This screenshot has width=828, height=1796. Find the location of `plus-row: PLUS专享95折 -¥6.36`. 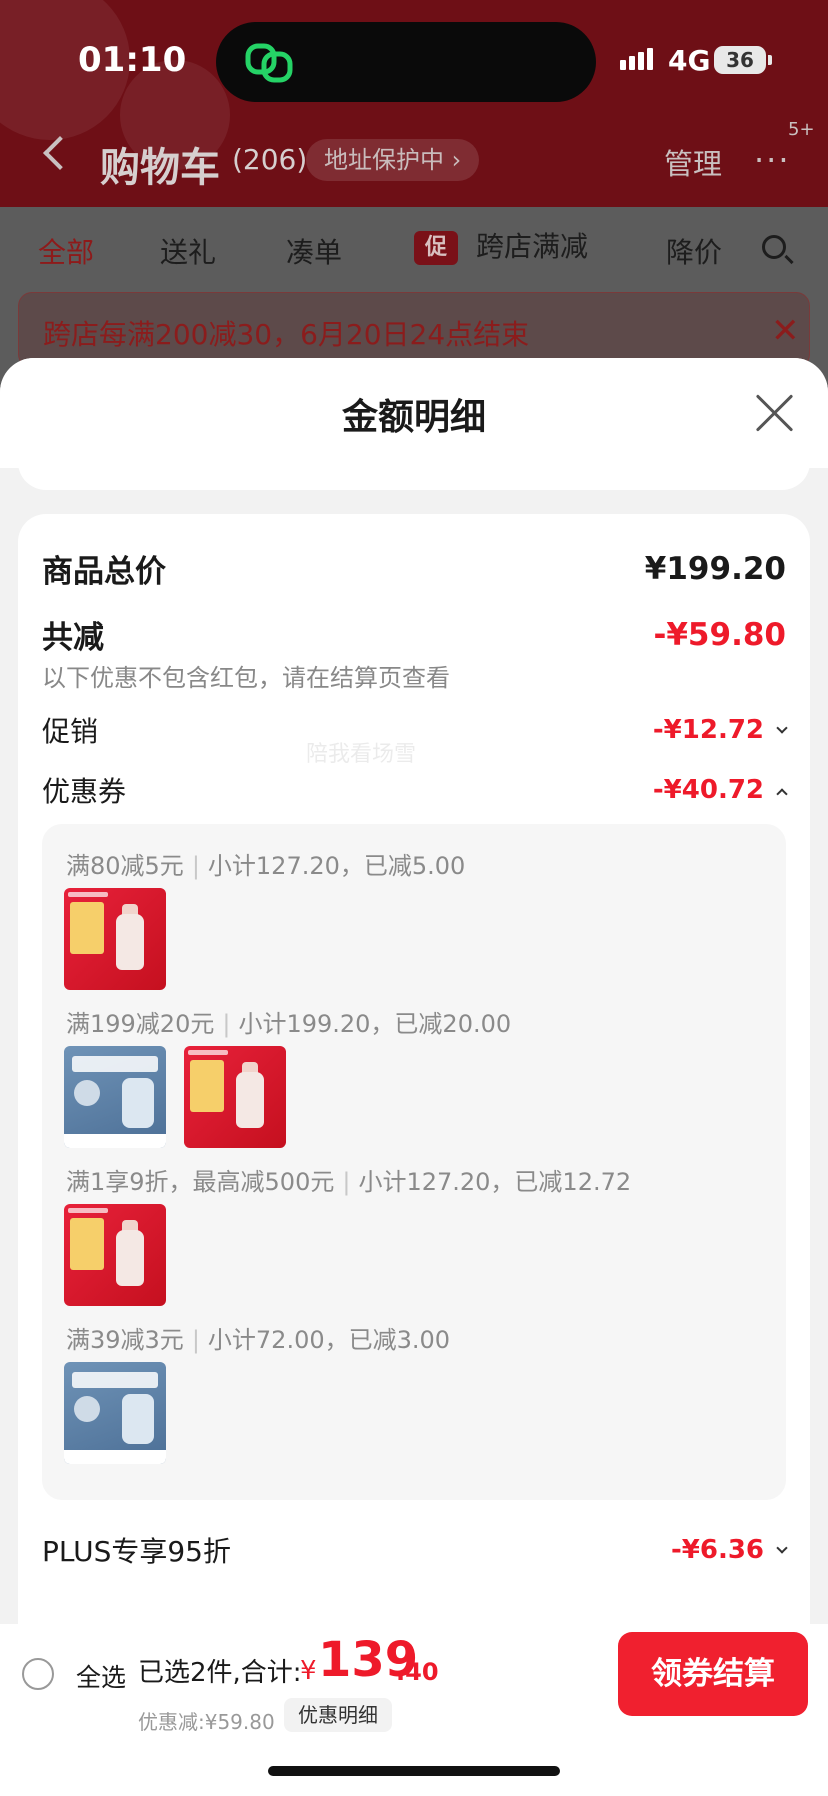

plus-row: PLUS专享95折 -¥6.36 is located at coordinates (415, 1550).